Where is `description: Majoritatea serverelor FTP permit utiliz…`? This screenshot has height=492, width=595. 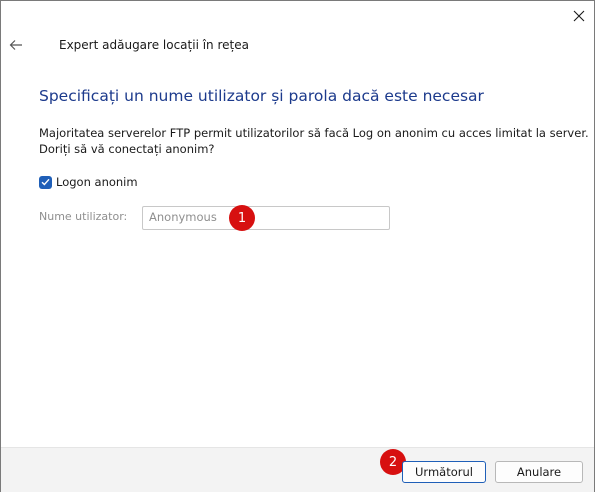 description: Majoritatea serverelor FTP permit utiliz… is located at coordinates (314, 141).